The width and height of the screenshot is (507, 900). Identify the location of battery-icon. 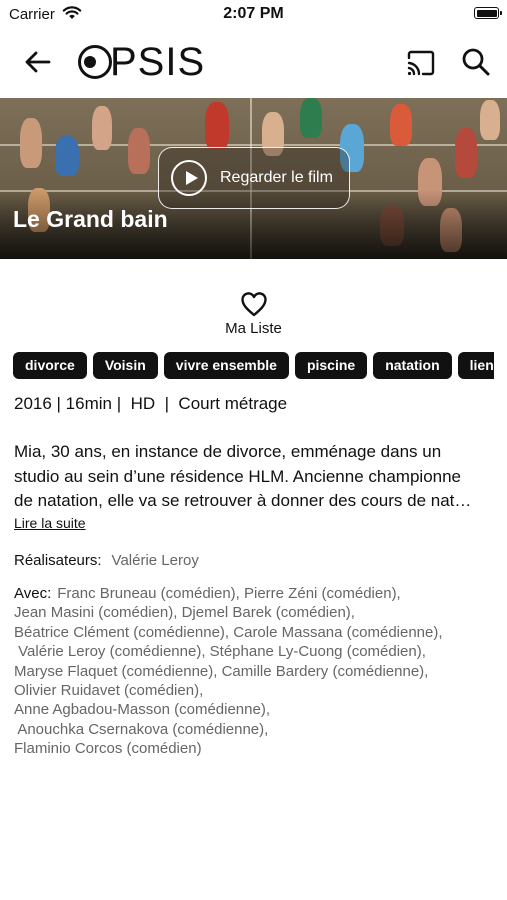
(488, 13).